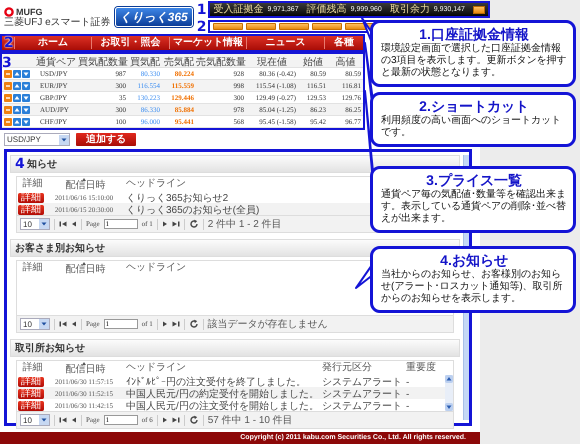  I want to click on section-title: 取引所お知らせ, so click(50, 348).